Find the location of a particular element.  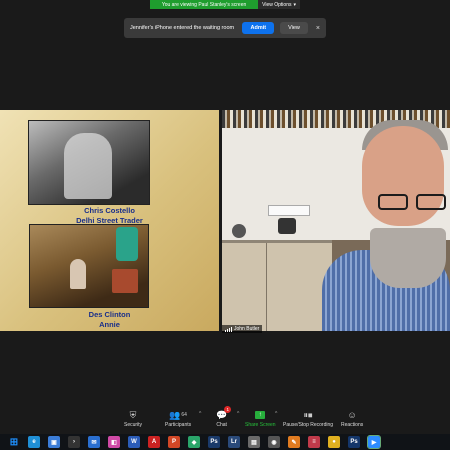

photo-caption-2: Des Clinton Annie is located at coordinates (109, 319).